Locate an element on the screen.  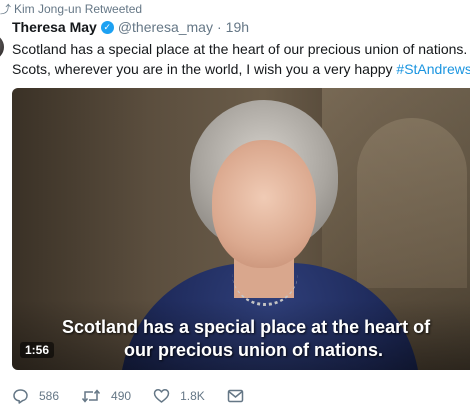
author-name: Theresa May is located at coordinates (54, 27).